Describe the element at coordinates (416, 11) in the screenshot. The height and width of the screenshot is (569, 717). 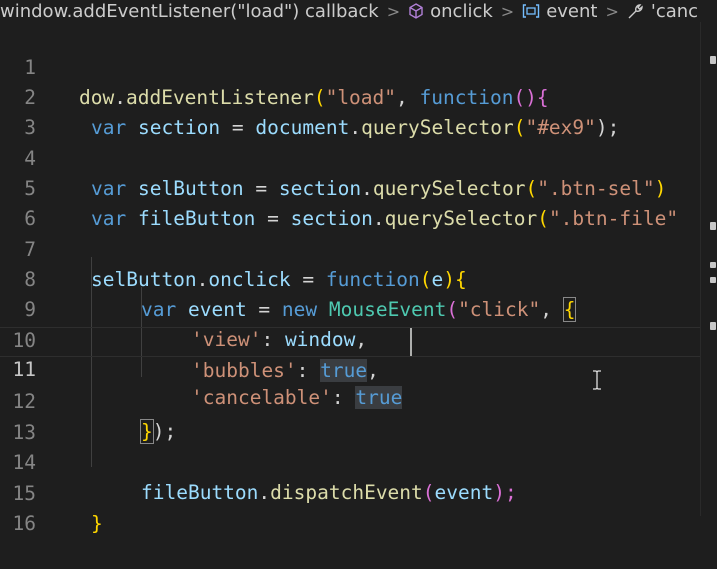
I see `cube-icon` at that location.